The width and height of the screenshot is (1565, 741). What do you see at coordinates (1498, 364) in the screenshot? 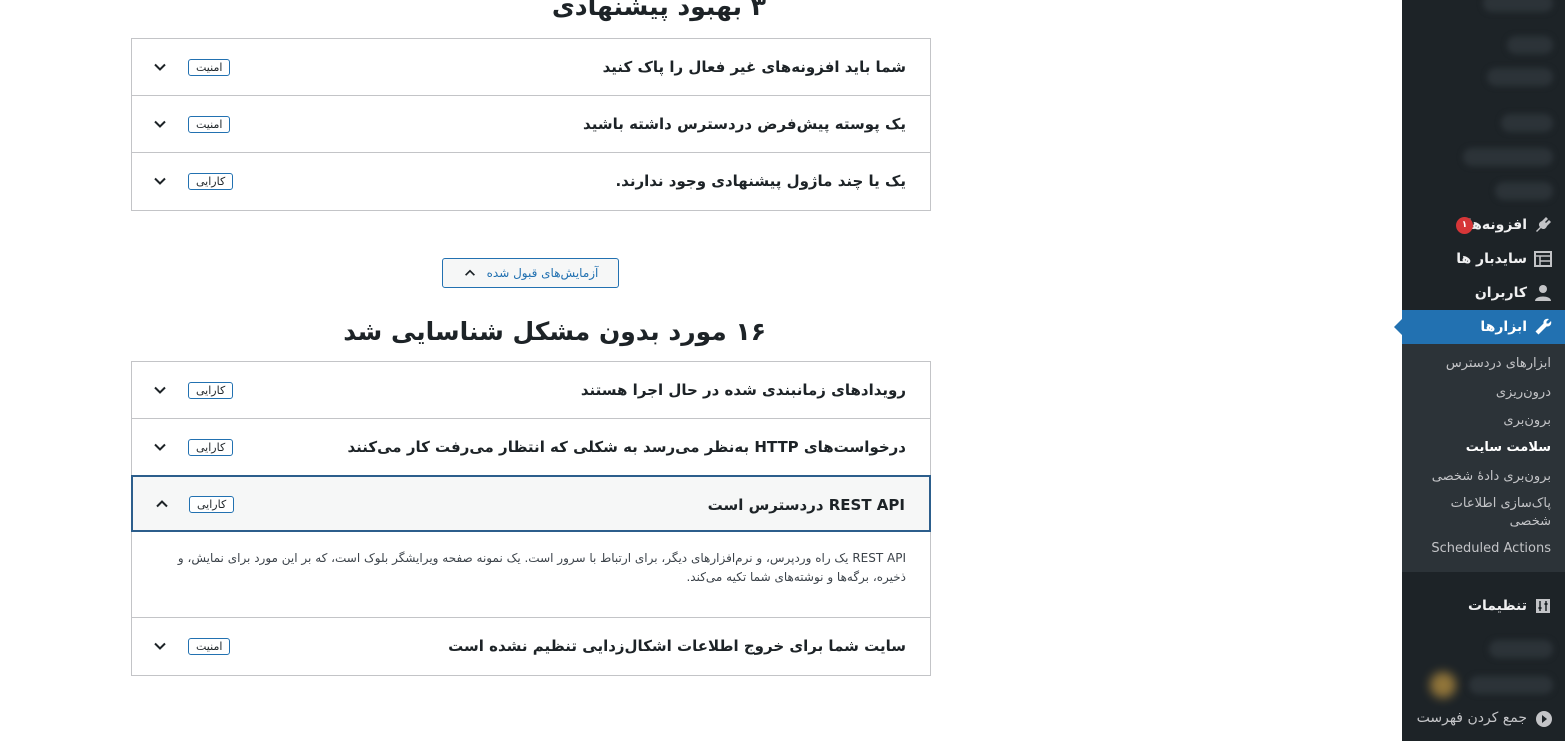
I see `submenu-item-available-tools: ابزارهای دردسترس` at bounding box center [1498, 364].